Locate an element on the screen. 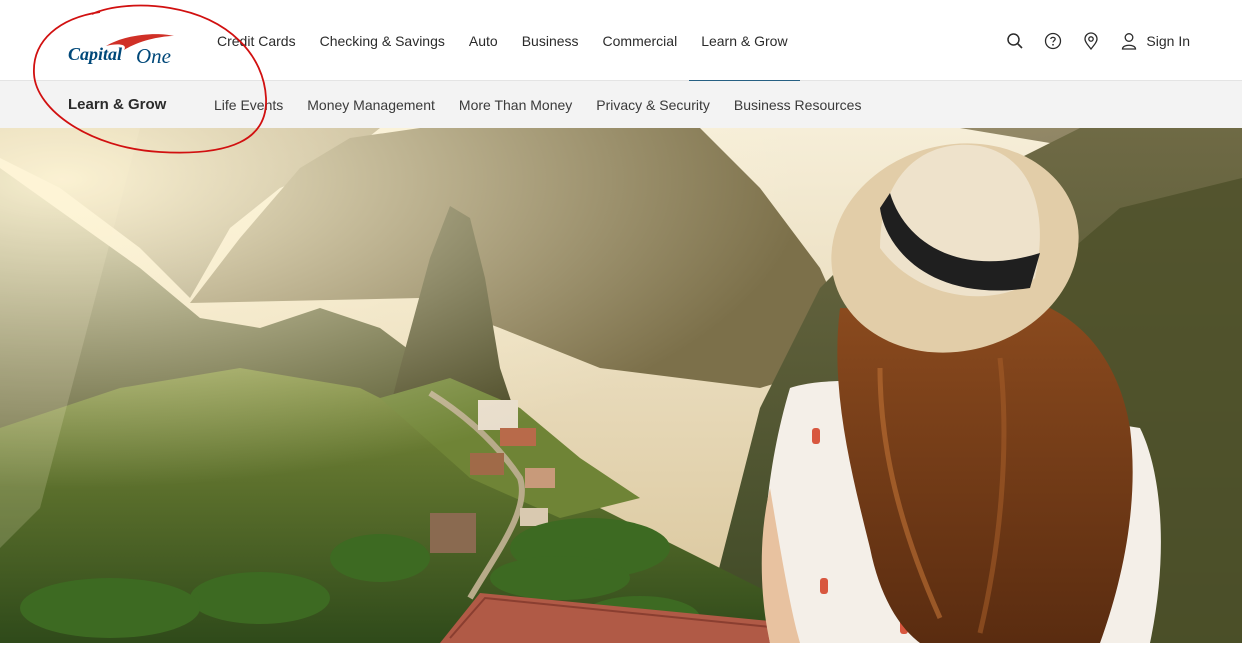 The width and height of the screenshot is (1242, 671). sign-in-label: Sign In is located at coordinates (1168, 40).